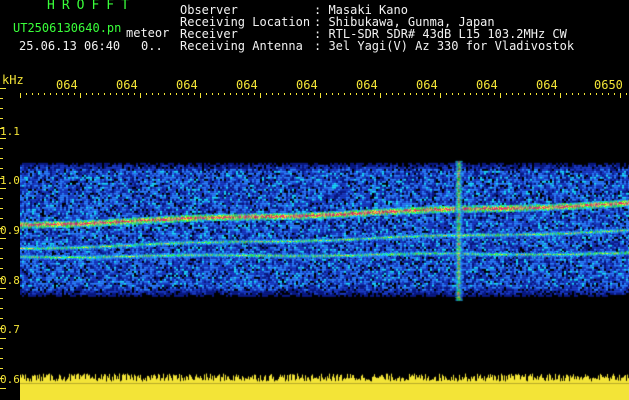  I want to click on y-tick-label: 0.9, so click(10, 230).